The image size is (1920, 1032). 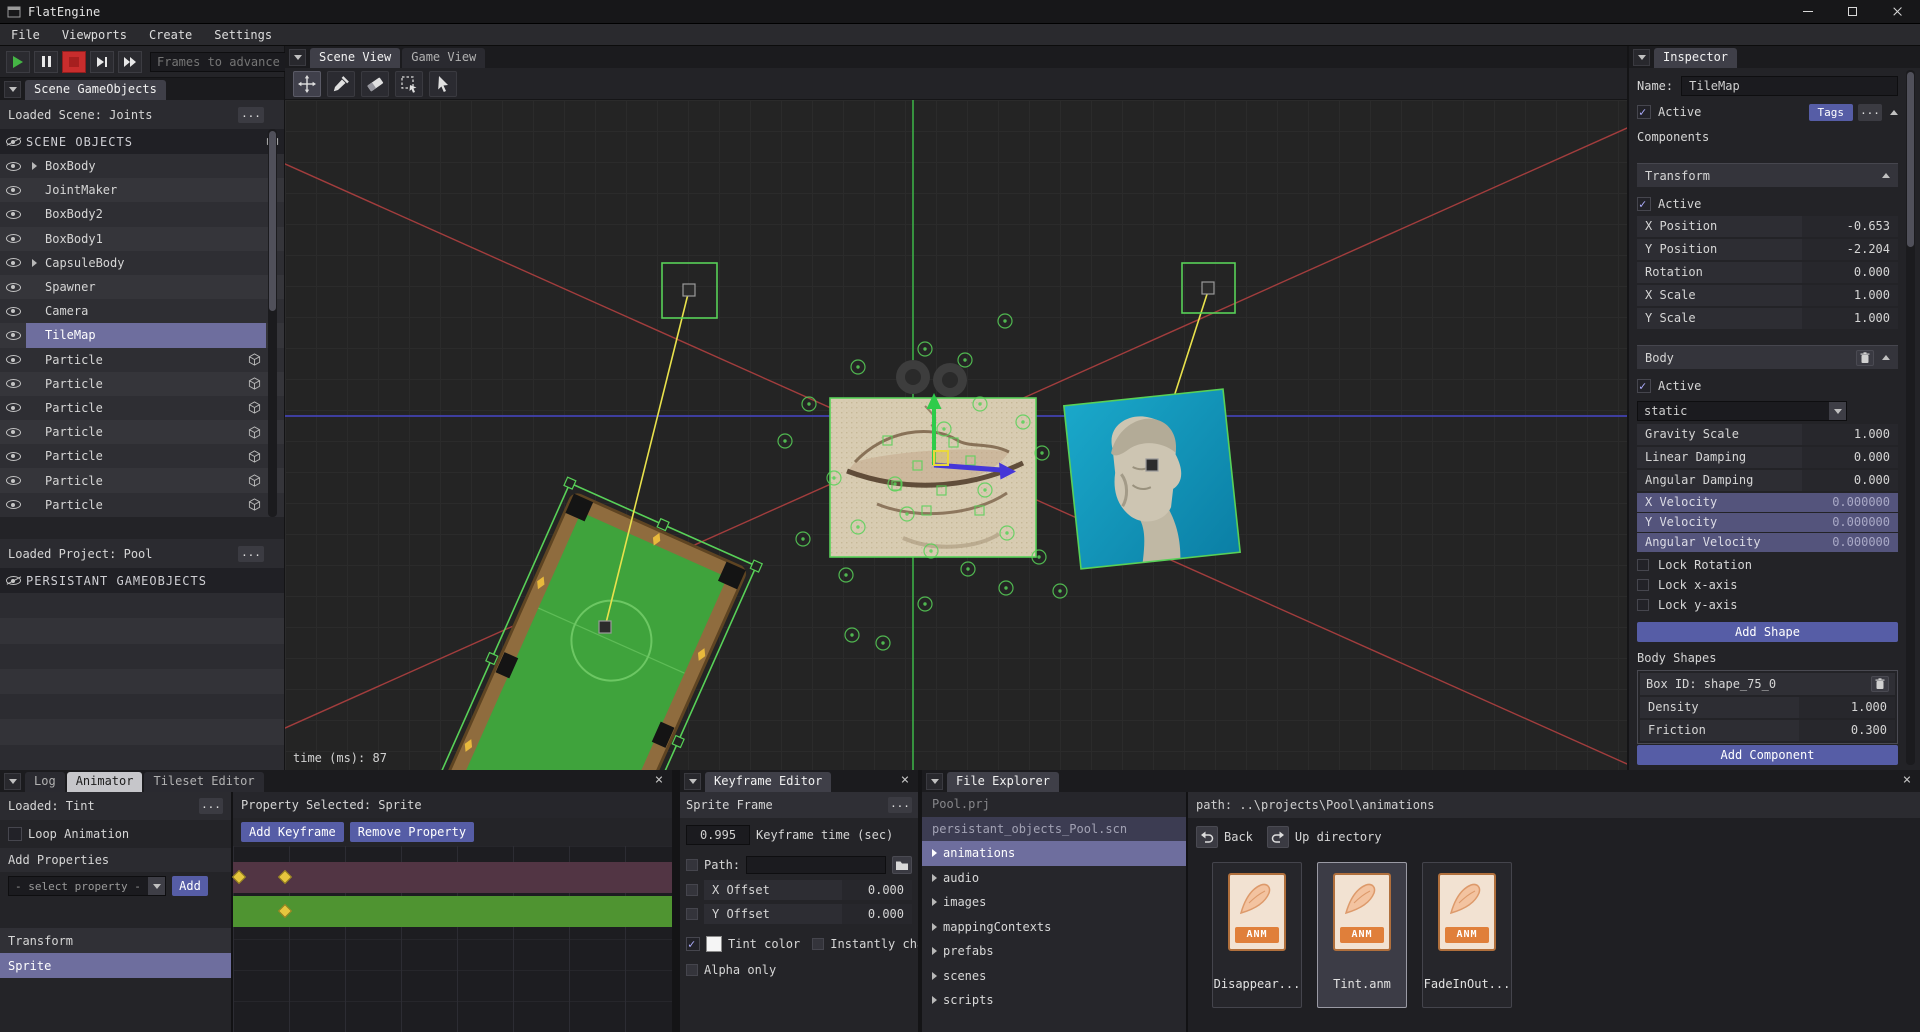 I want to click on menu-viewports: Viewports, so click(x=94, y=35).